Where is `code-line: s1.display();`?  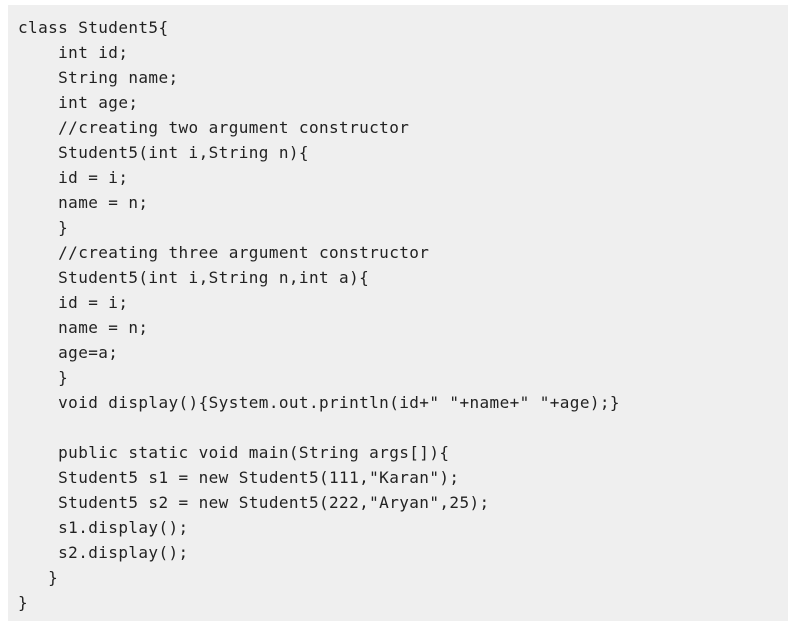 code-line: s1.display(); is located at coordinates (103, 527).